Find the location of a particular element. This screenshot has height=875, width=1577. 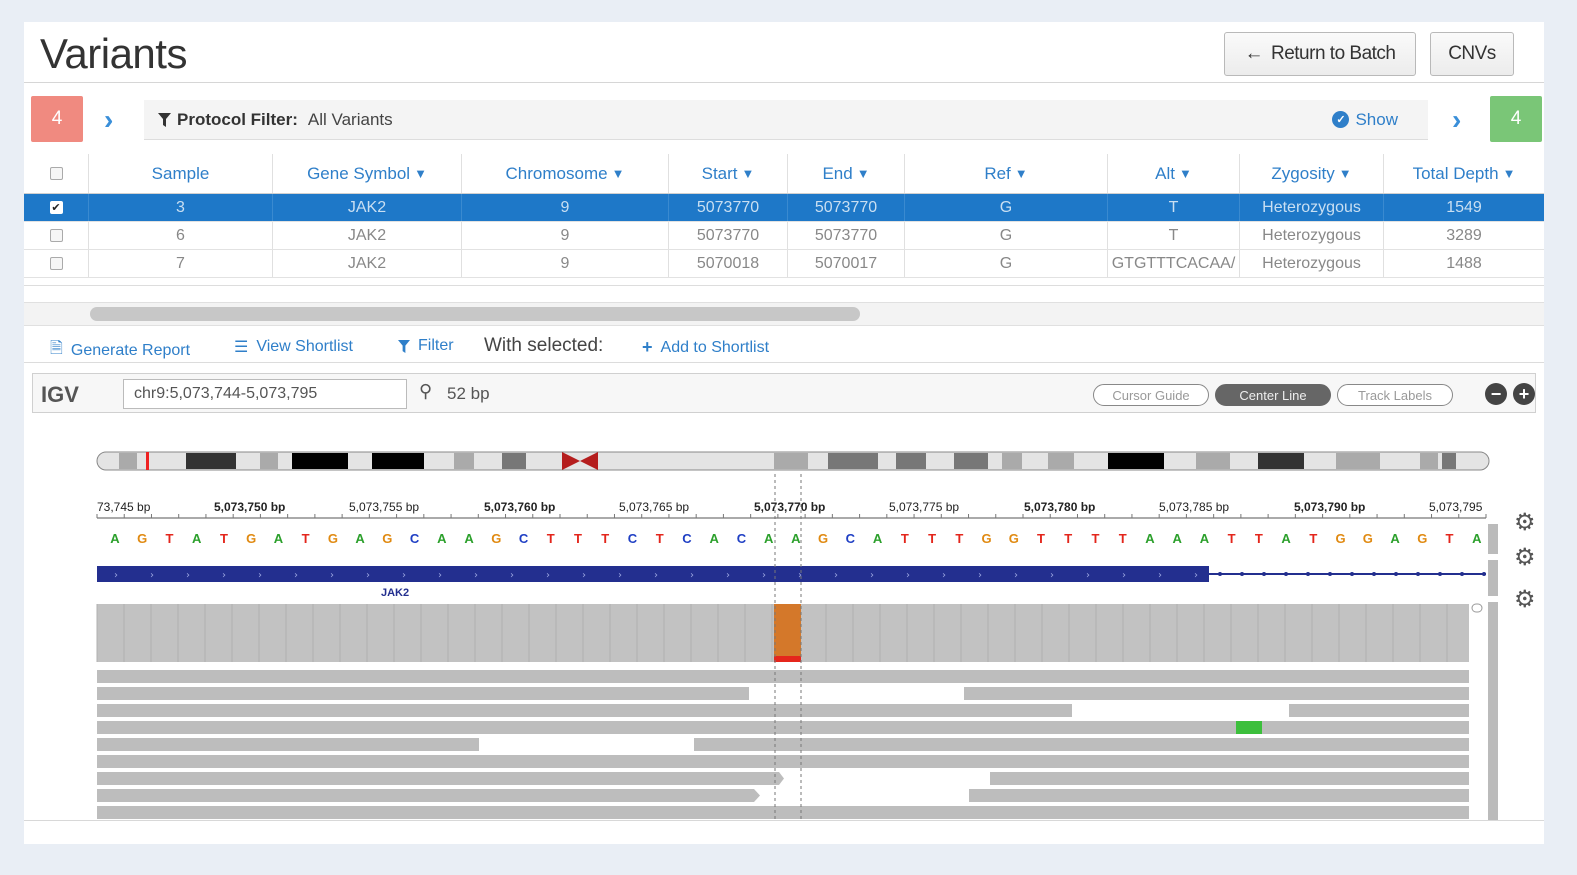

with-selected-label: With selected: is located at coordinates (544, 345).